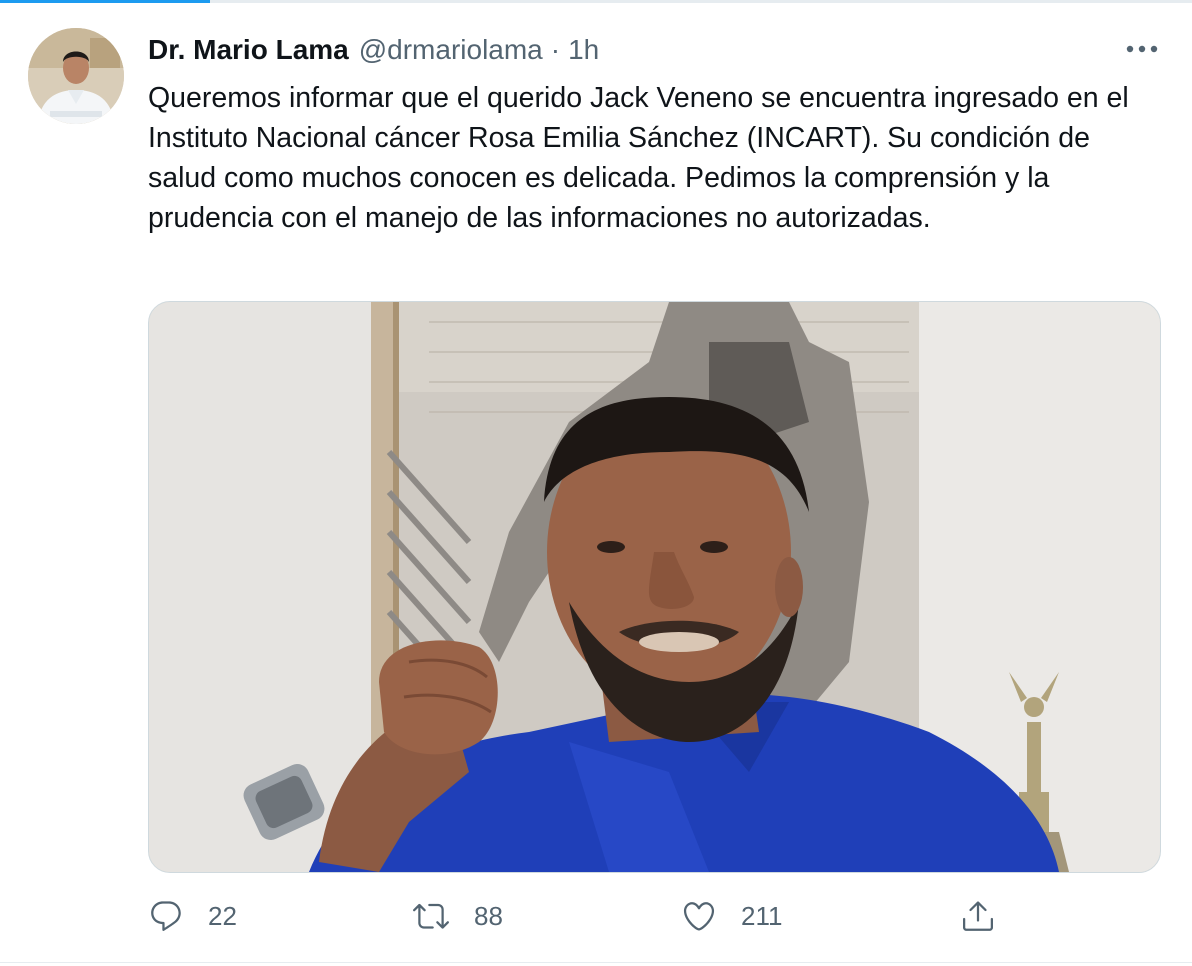  What do you see at coordinates (583, 50) in the screenshot?
I see `tweet-timestamp: 1h` at bounding box center [583, 50].